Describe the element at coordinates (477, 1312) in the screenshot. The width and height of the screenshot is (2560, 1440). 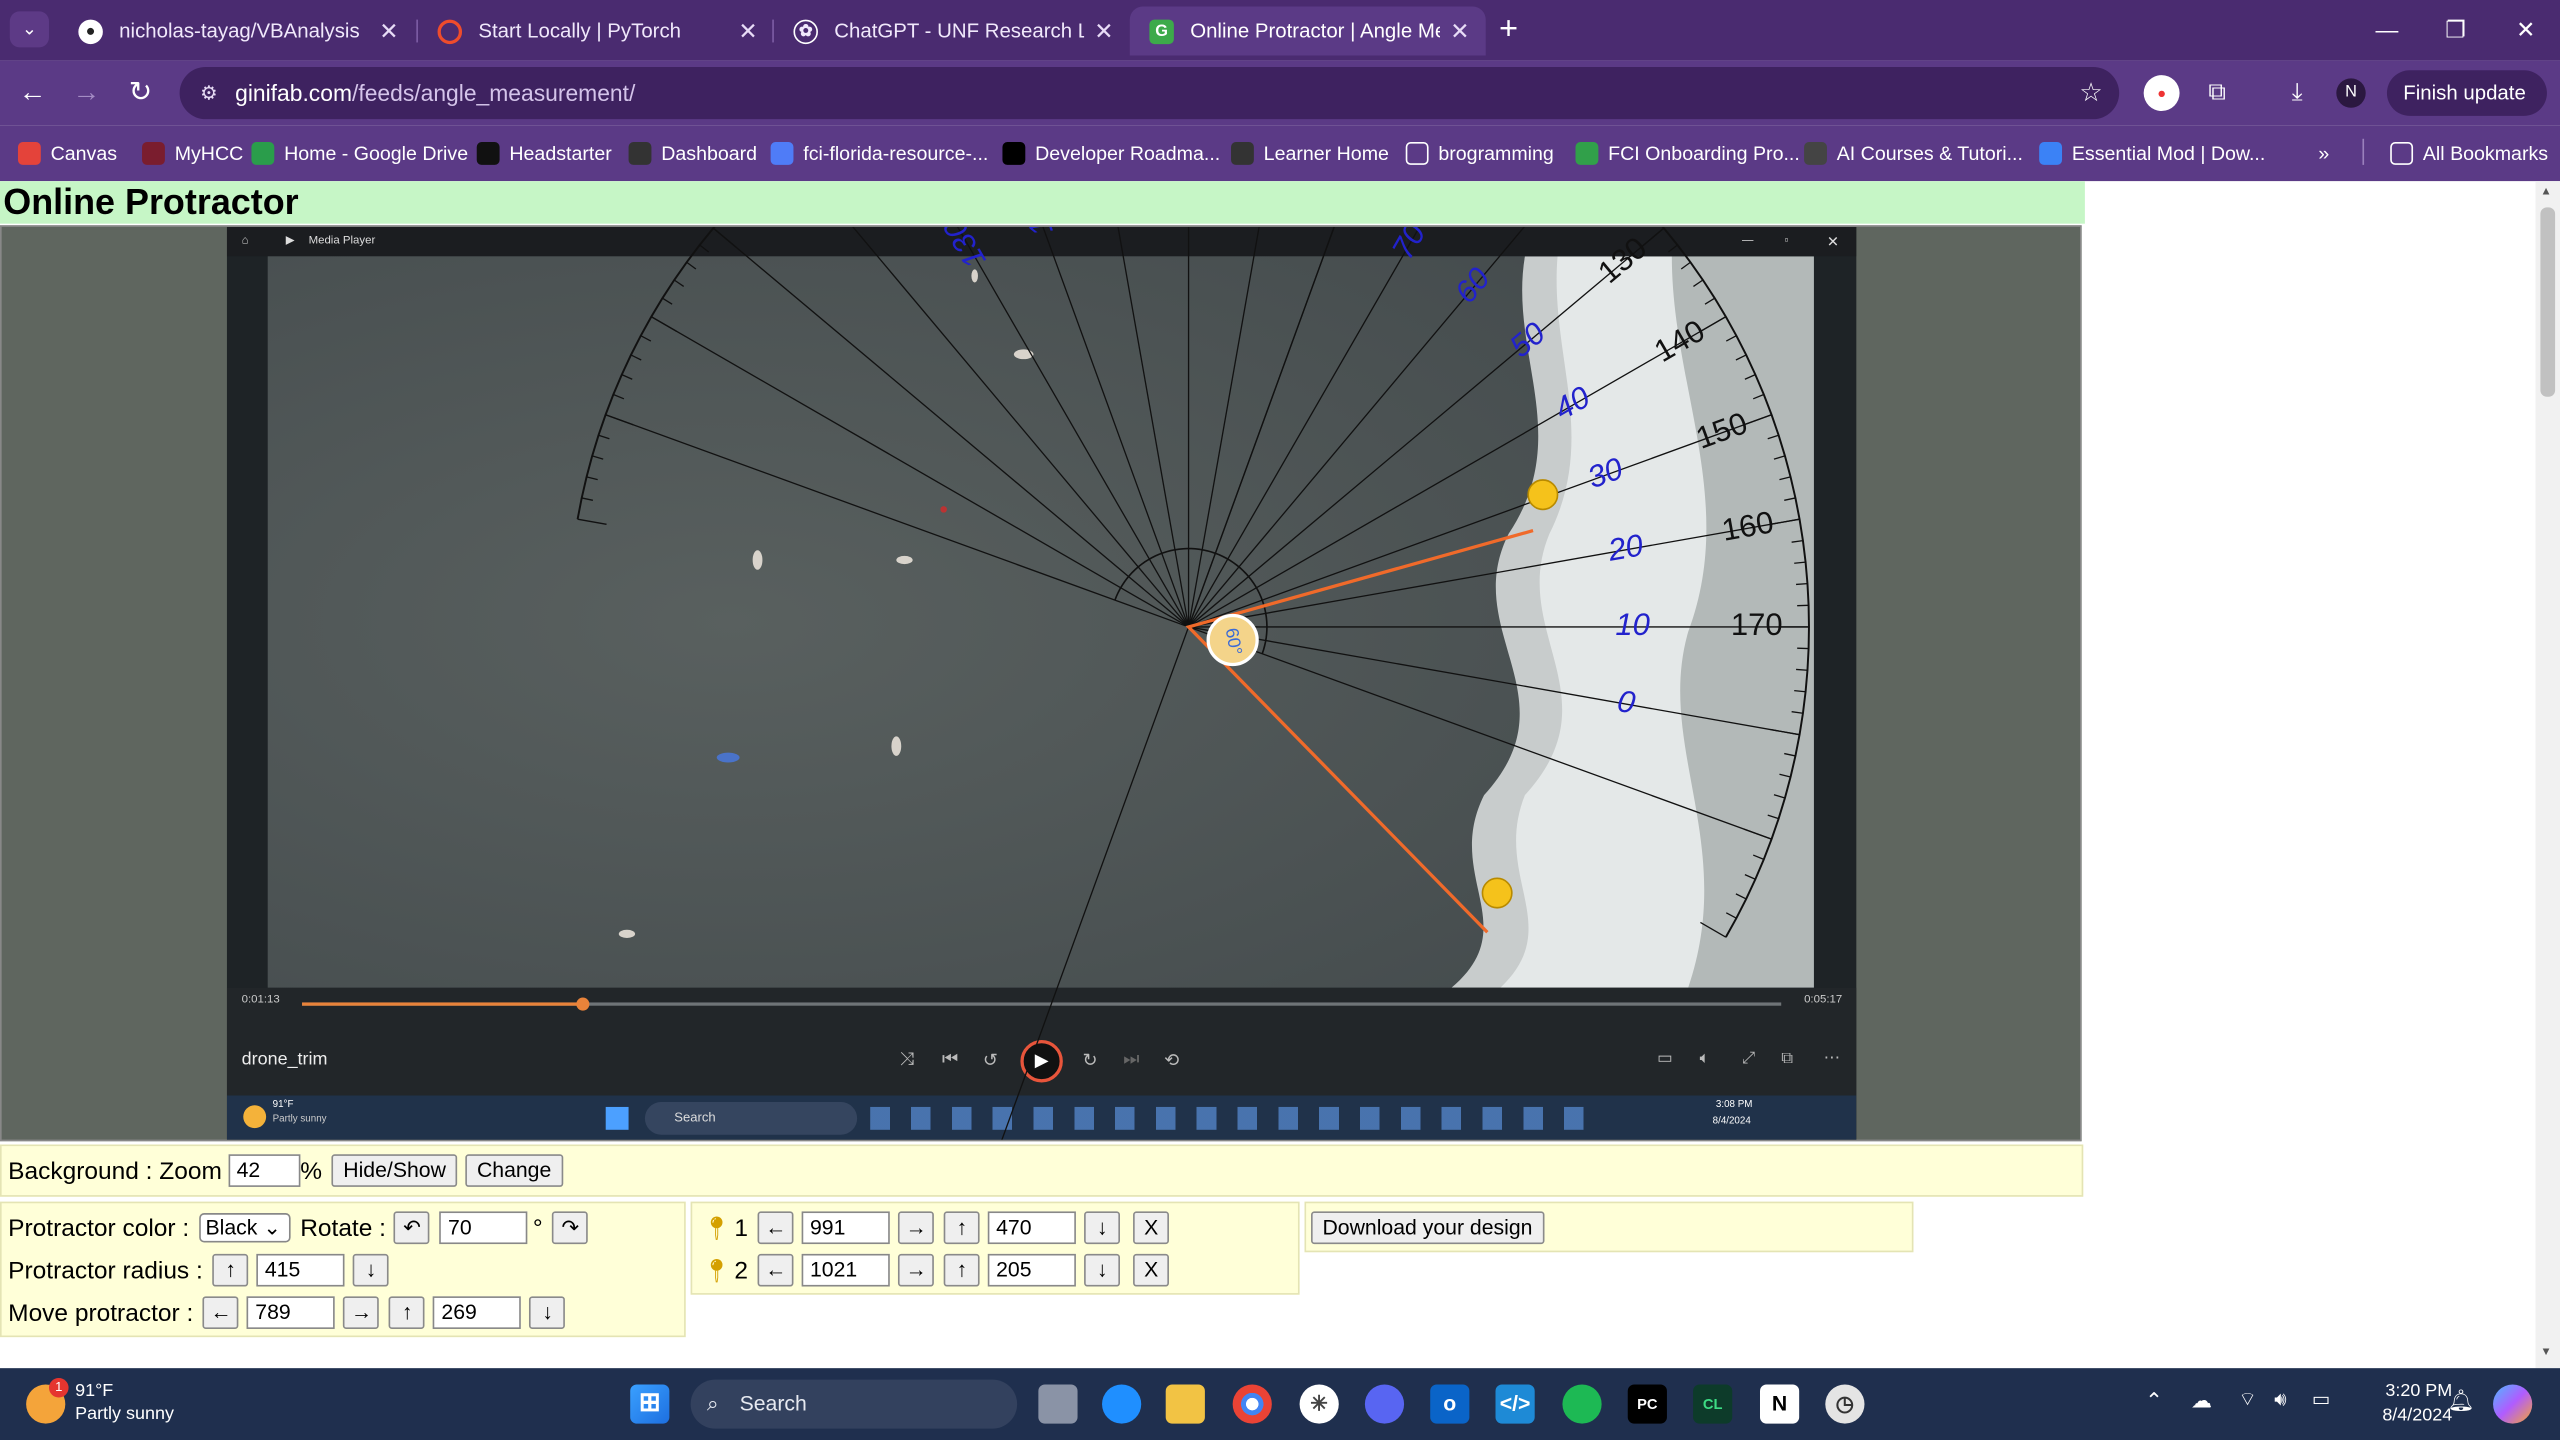
I see `move-y-input: 269` at that location.